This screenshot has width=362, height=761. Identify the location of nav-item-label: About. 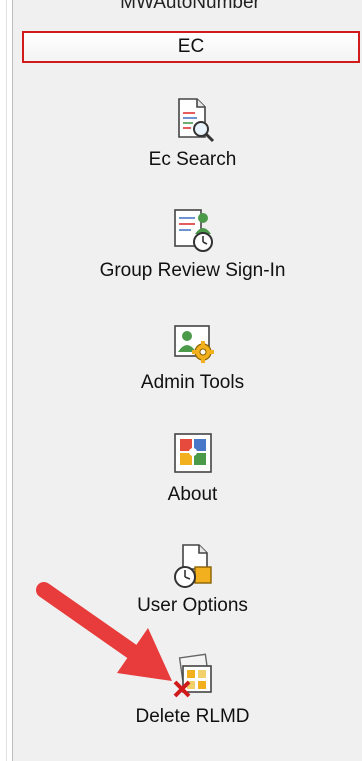
(192, 494).